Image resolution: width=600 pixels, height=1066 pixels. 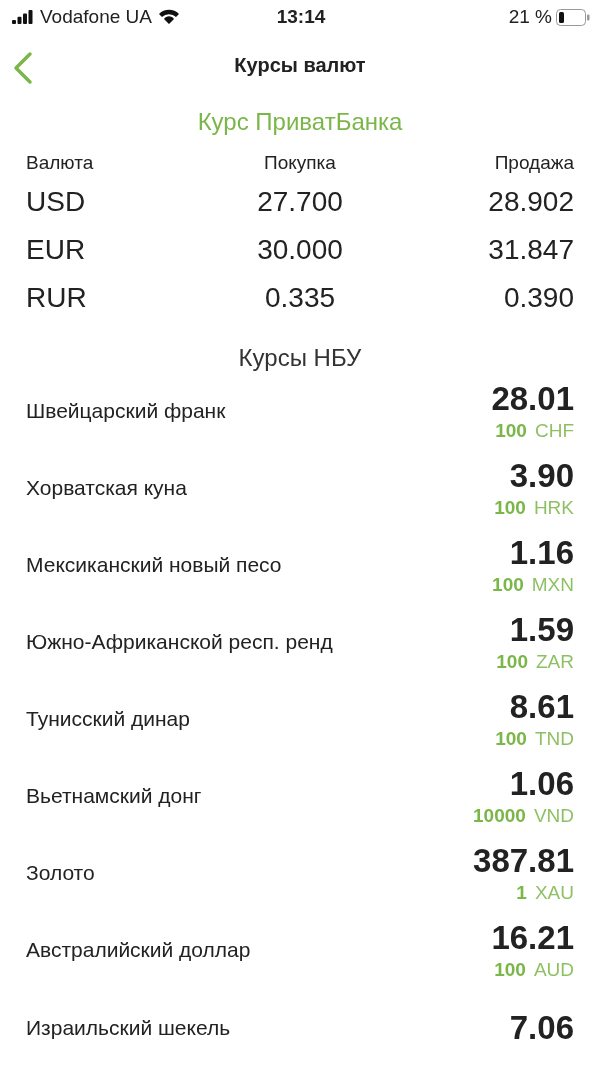 I want to click on table-cell-text: 27.700, so click(x=300, y=202).